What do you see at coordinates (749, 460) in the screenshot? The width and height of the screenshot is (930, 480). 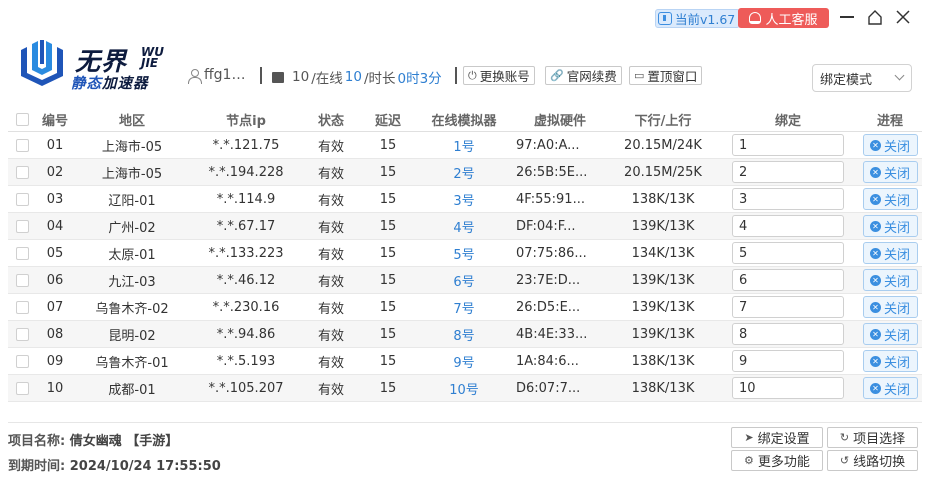 I see `gear-icon: ⚙` at bounding box center [749, 460].